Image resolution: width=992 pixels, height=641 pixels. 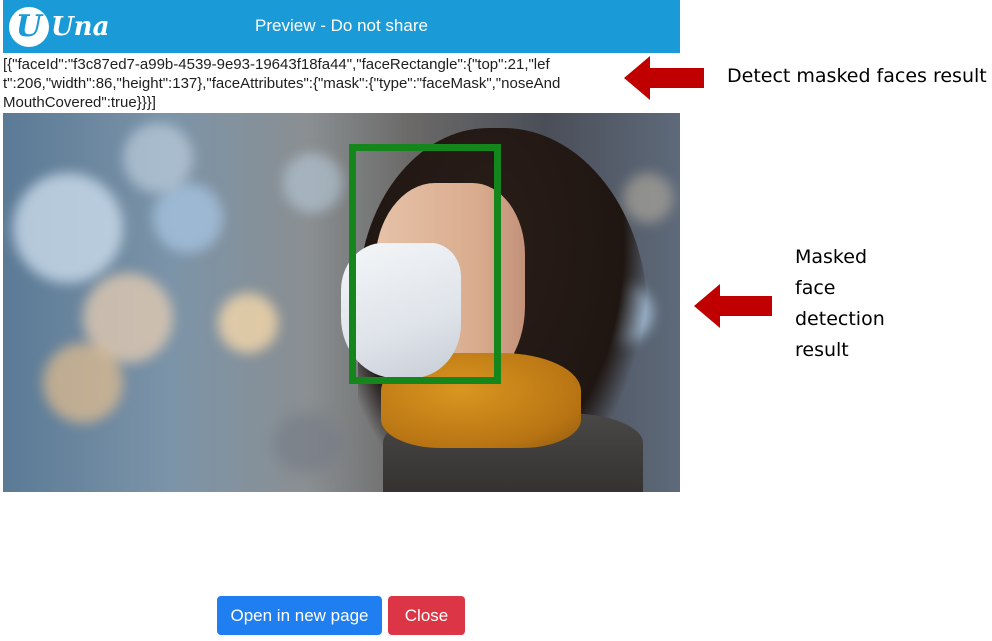 I want to click on annotation-line: detection, so click(x=840, y=319).